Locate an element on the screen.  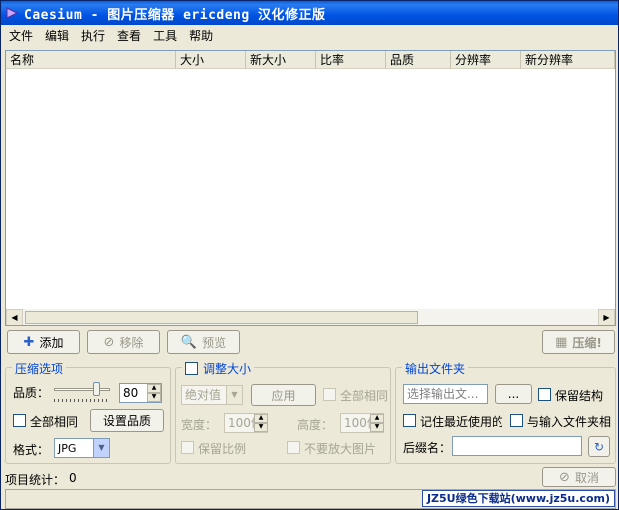
resize-title-label: 调整大小 is located at coordinates (227, 369).